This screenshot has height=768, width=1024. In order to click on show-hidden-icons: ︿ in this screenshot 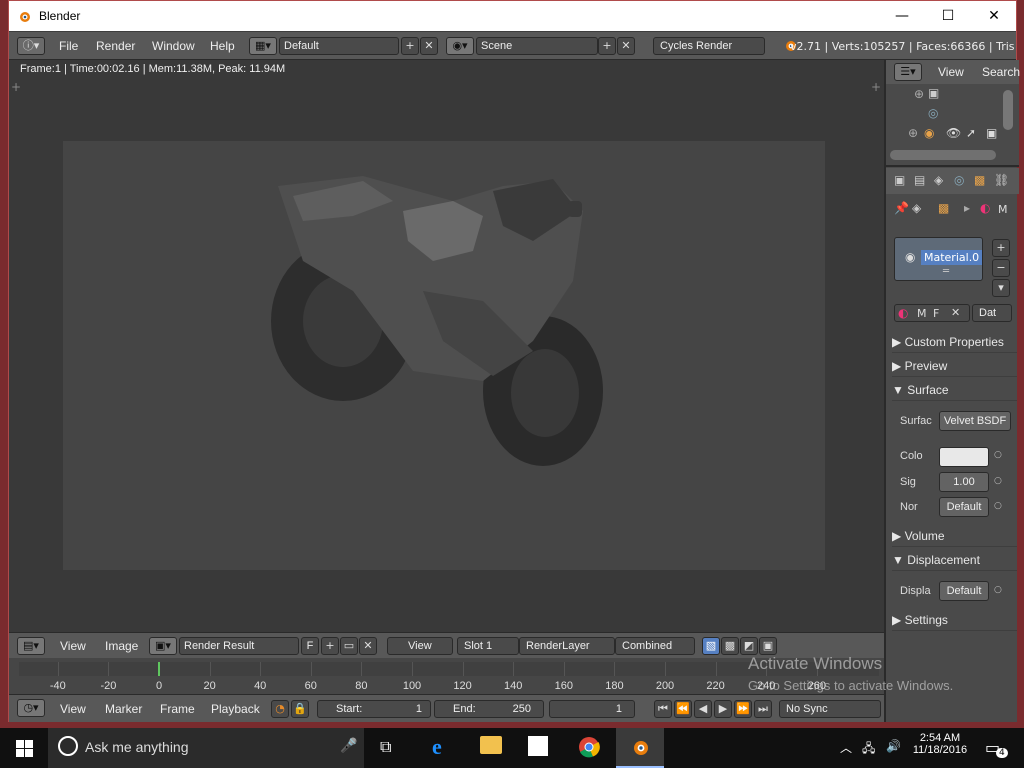, I will do `click(846, 747)`.